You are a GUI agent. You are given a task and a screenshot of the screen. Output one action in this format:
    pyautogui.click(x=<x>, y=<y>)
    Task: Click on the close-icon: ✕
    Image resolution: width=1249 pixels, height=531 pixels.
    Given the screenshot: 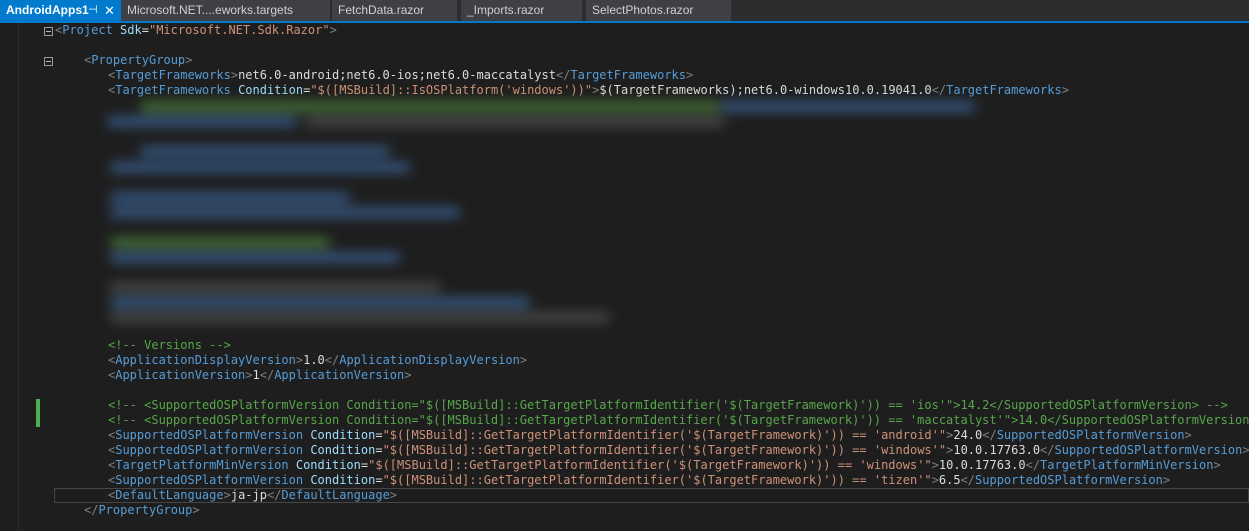 What is the action you would take?
    pyautogui.click(x=109, y=10)
    